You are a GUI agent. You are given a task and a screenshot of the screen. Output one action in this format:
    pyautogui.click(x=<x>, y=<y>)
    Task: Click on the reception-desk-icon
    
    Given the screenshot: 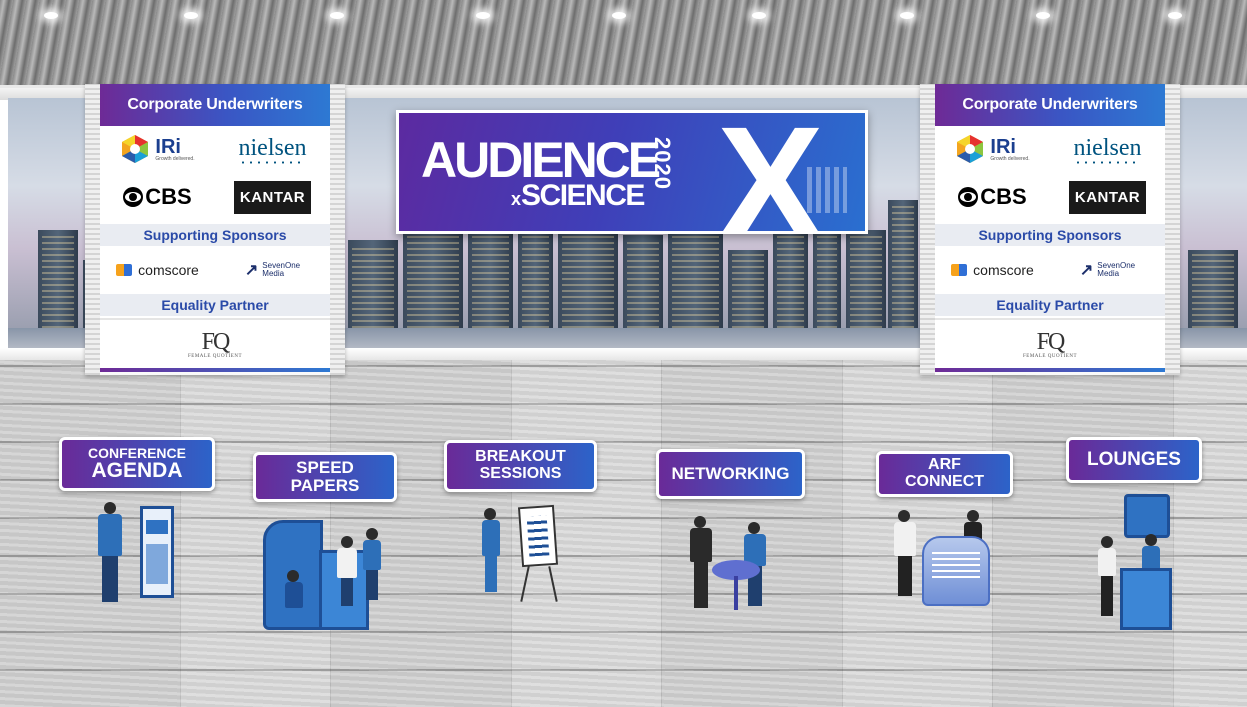 What is the action you would take?
    pyautogui.click(x=956, y=571)
    